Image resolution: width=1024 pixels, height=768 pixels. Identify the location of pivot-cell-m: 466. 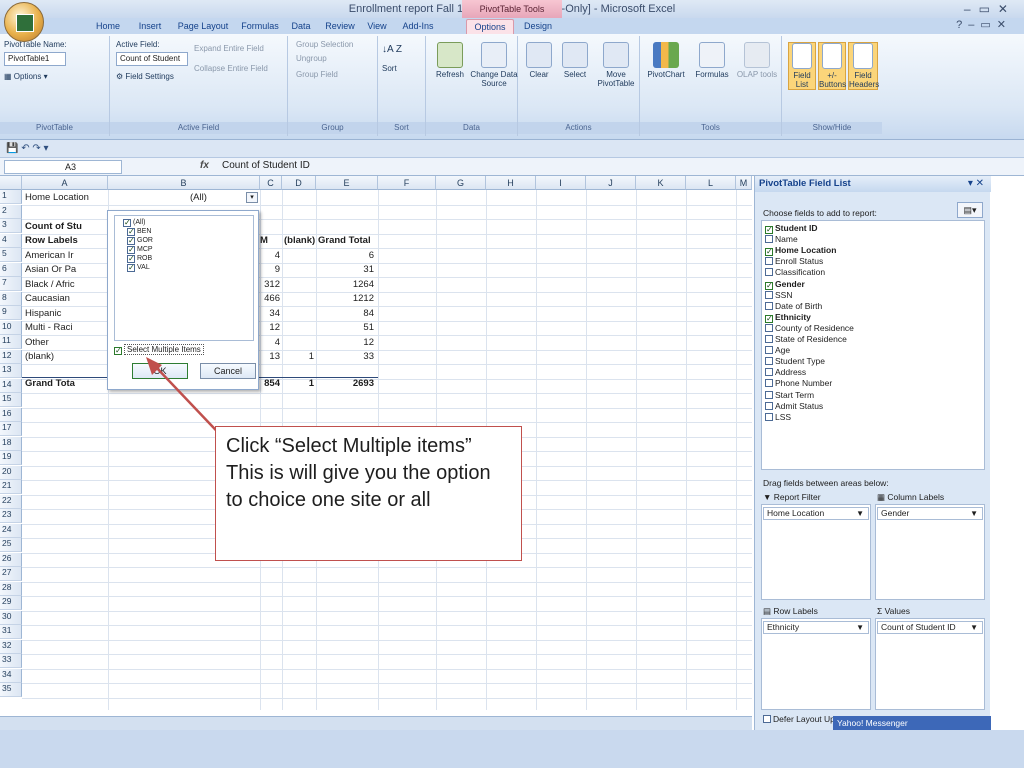
(269, 299).